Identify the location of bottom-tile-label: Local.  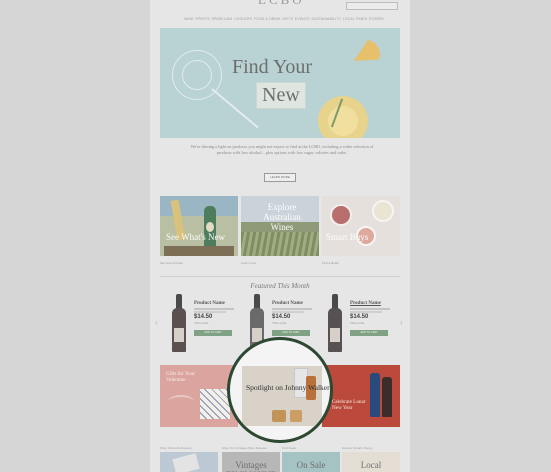
(371, 465).